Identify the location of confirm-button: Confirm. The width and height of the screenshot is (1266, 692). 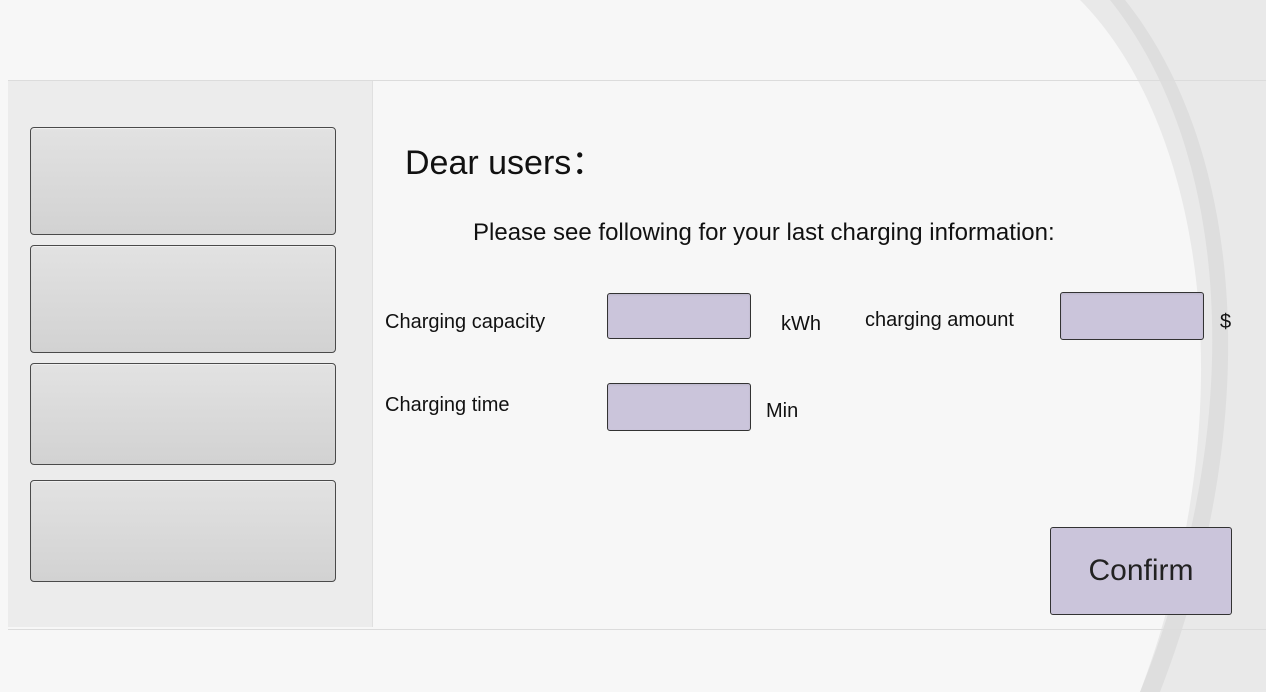
(1141, 571).